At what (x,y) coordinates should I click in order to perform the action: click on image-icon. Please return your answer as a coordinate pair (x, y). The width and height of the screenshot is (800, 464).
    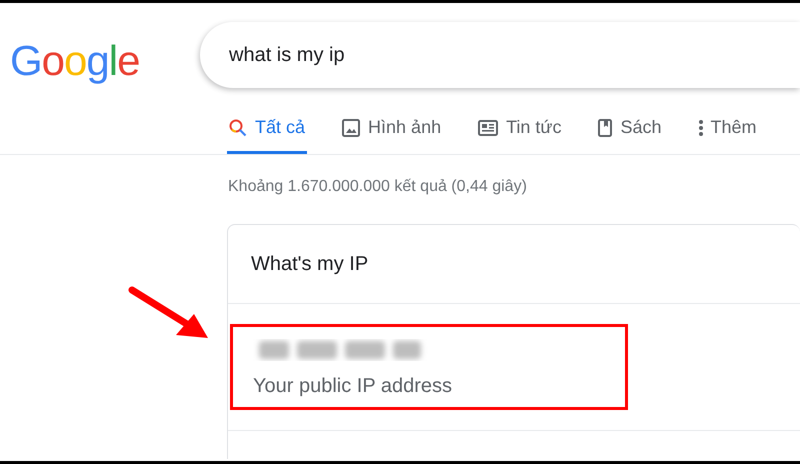
    Looking at the image, I should click on (351, 127).